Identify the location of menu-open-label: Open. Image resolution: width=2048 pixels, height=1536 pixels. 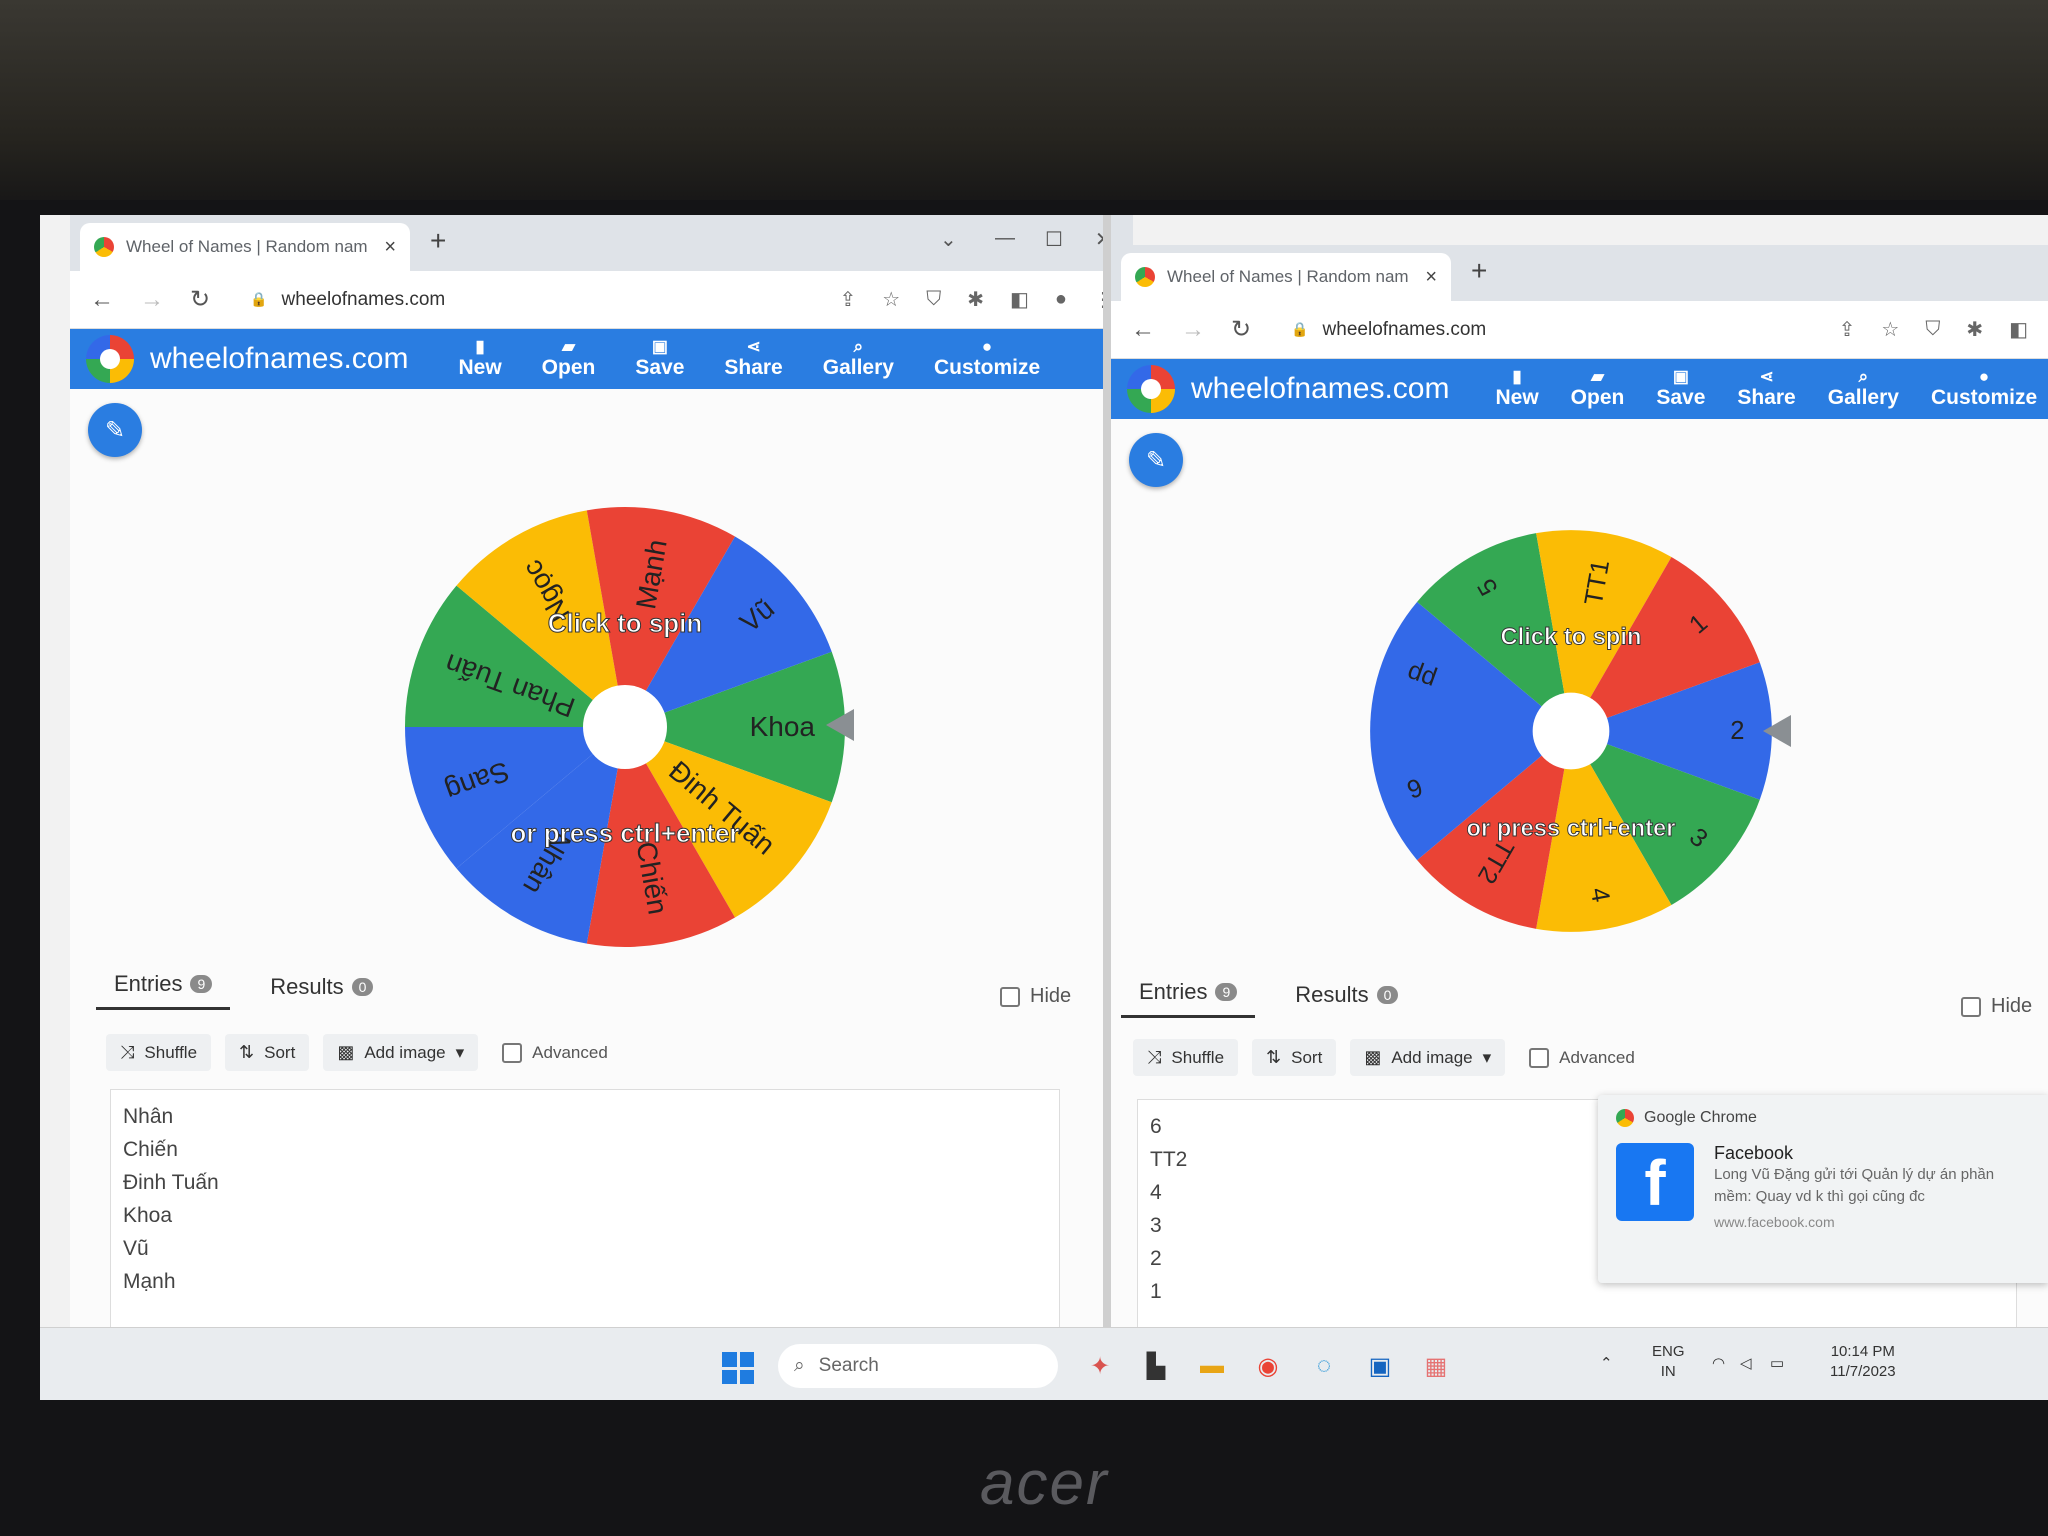
(1597, 397).